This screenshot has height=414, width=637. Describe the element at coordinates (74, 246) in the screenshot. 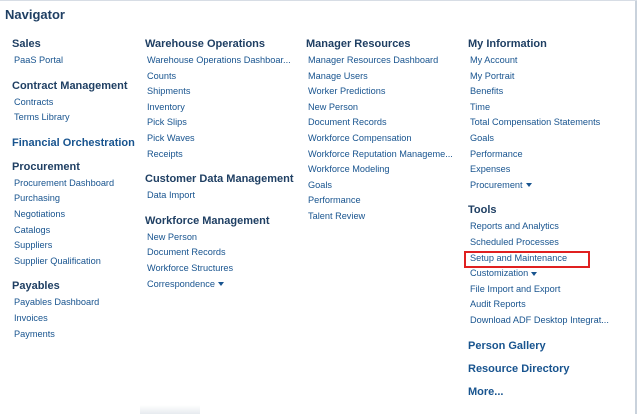

I see `nav-link-suppliers: Suppliers` at that location.